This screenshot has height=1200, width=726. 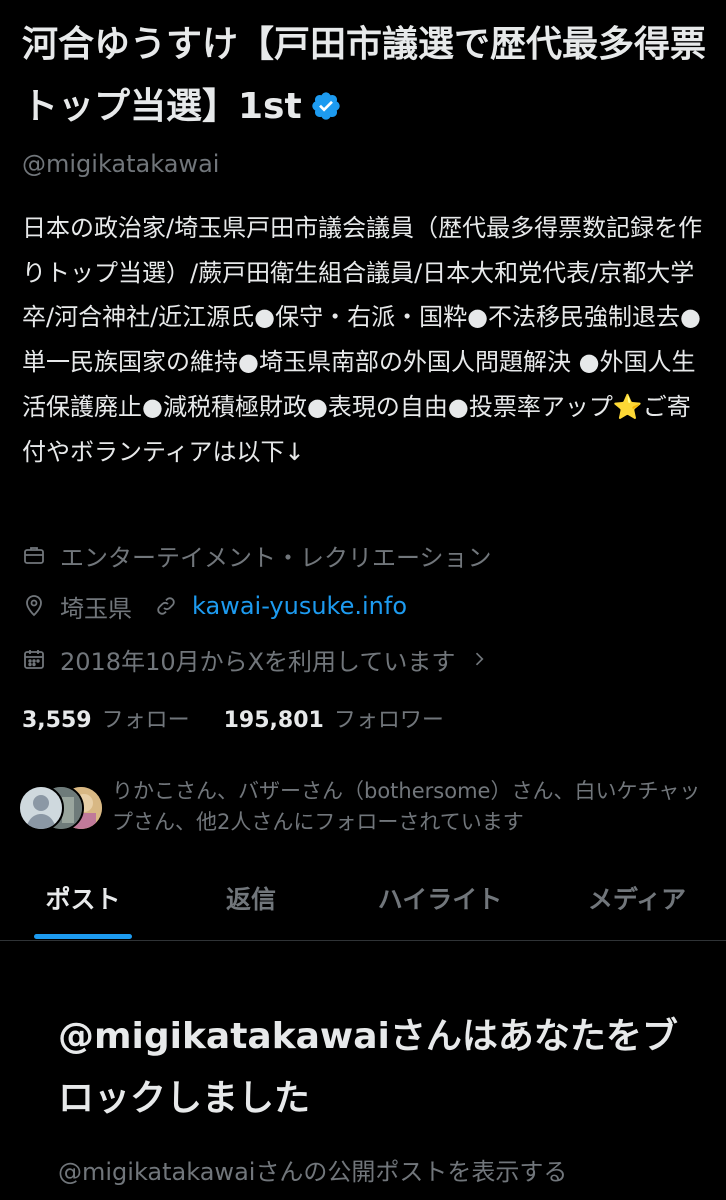 I want to click on default-user-icon, so click(x=41, y=808).